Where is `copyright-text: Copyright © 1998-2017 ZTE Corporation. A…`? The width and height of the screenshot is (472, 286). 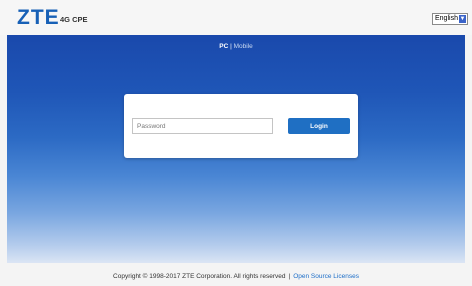
copyright-text: Copyright © 1998-2017 ZTE Corporation. A… is located at coordinates (199, 276).